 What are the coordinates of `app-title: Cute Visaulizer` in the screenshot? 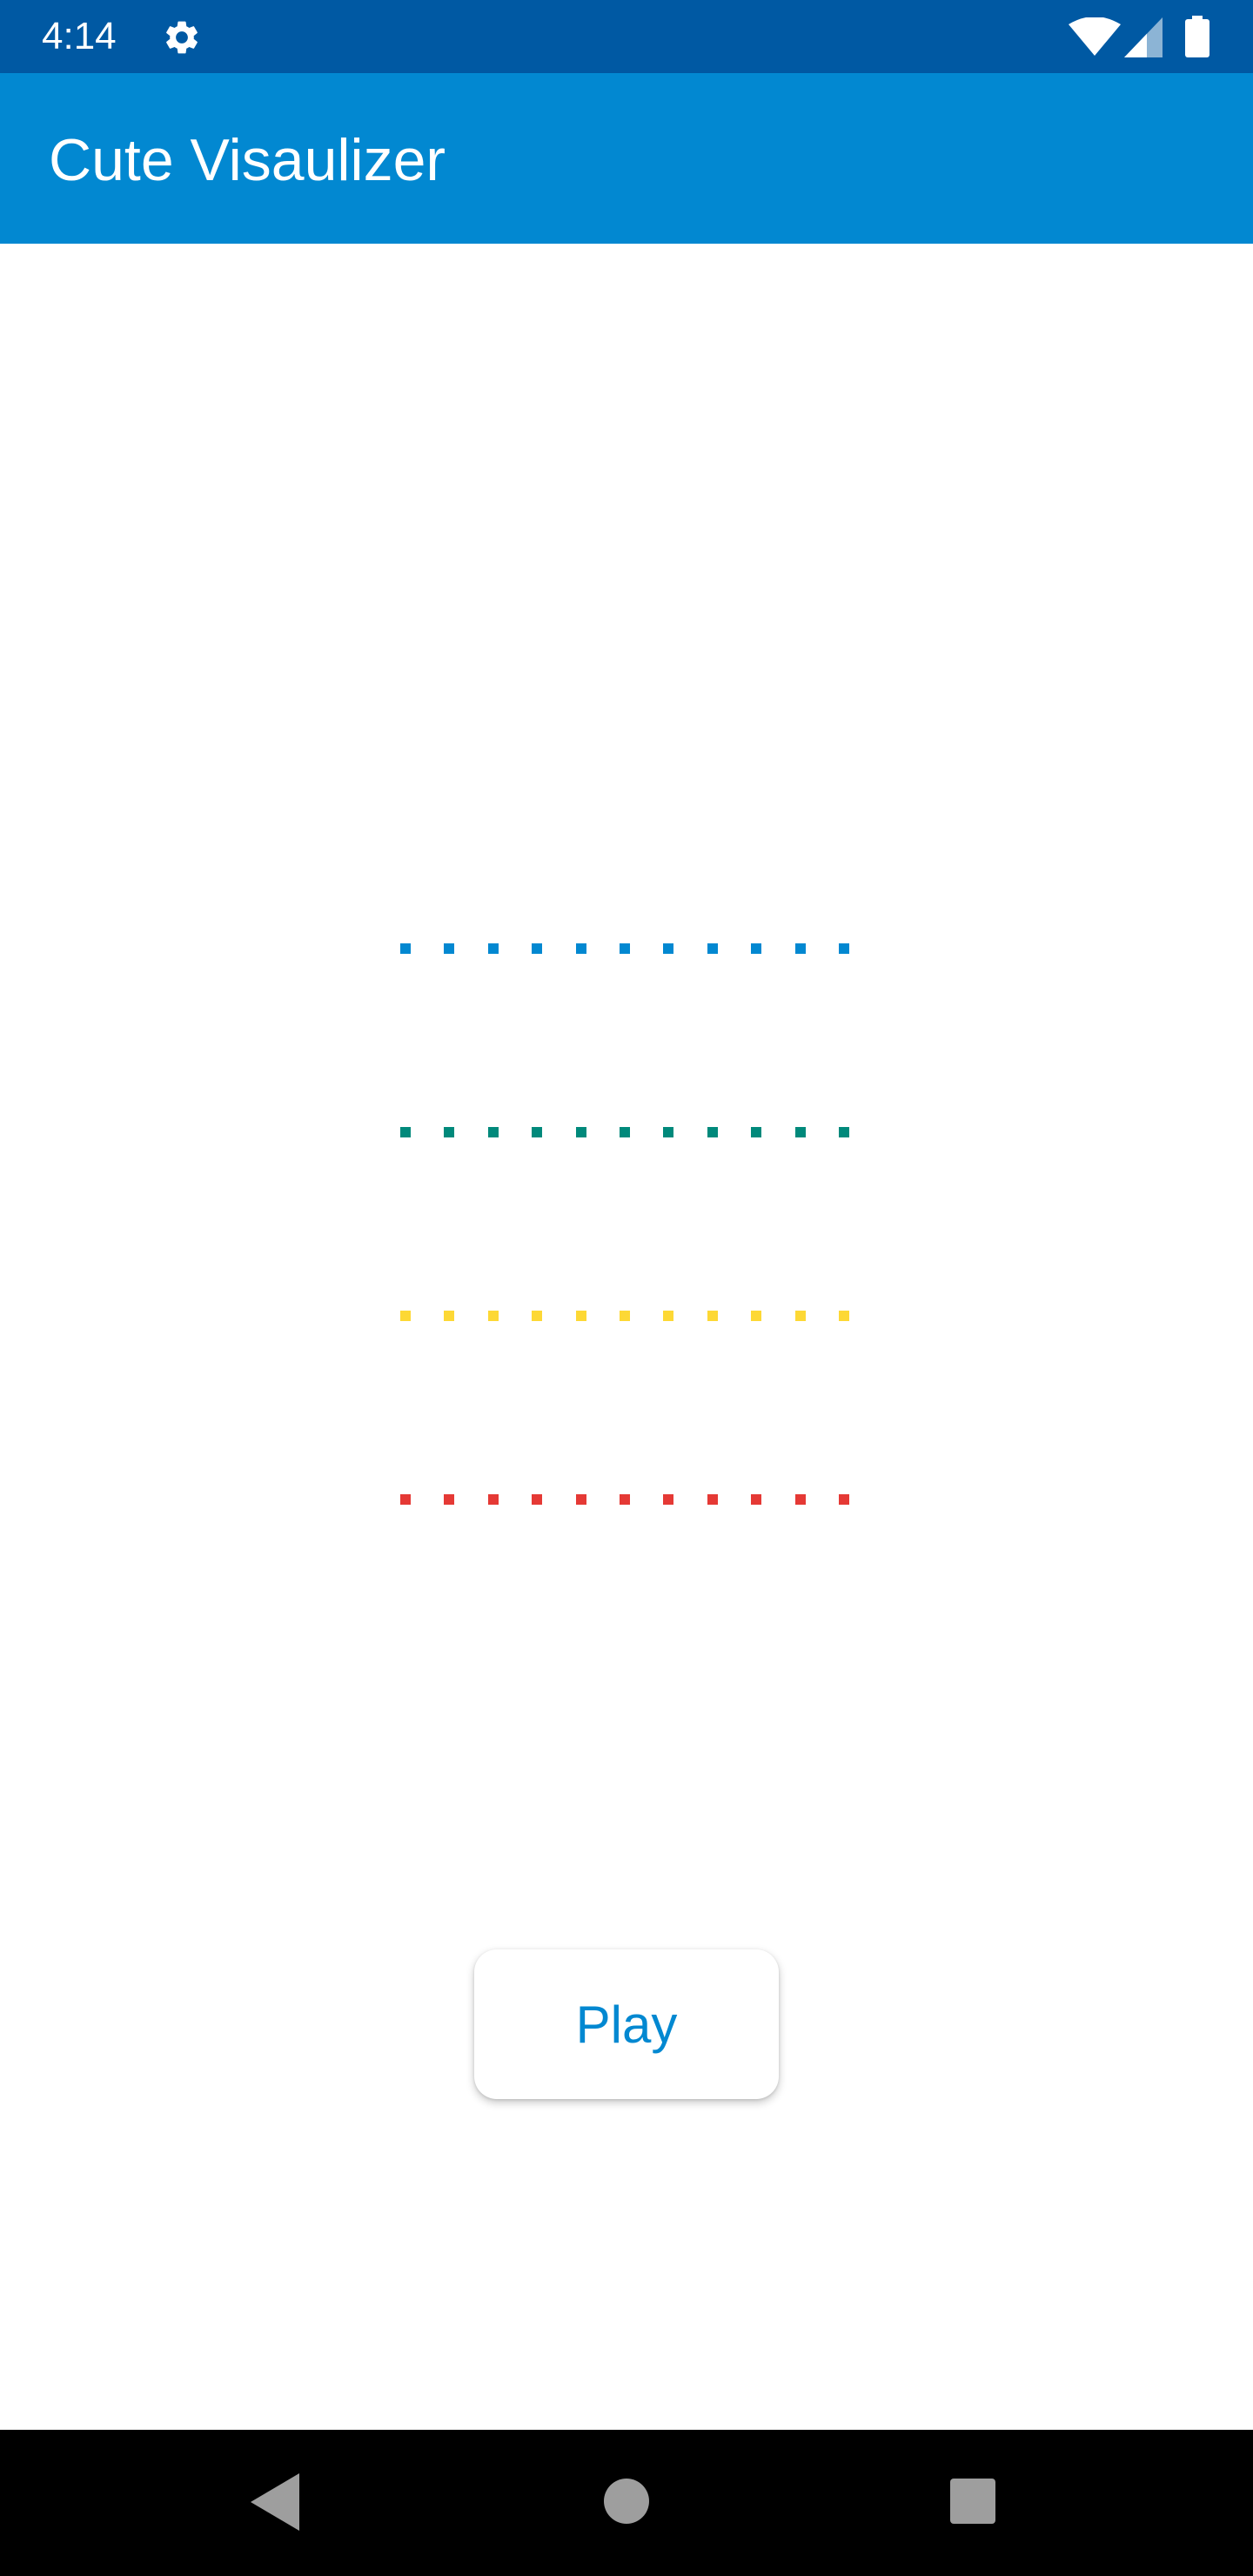 It's located at (247, 160).